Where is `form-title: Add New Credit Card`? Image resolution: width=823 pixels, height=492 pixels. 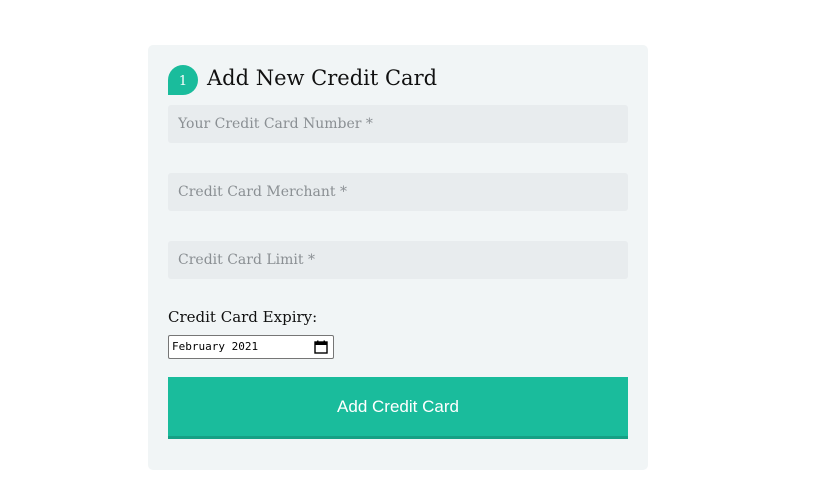
form-title: Add New Credit Card is located at coordinates (322, 78).